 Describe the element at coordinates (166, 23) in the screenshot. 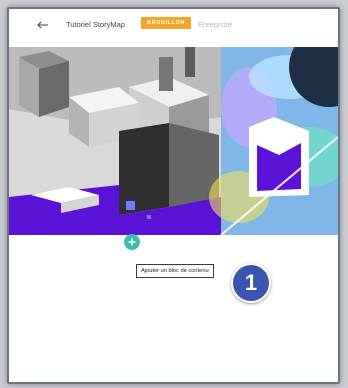

I see `draft-status-badge: BROUILLON` at that location.